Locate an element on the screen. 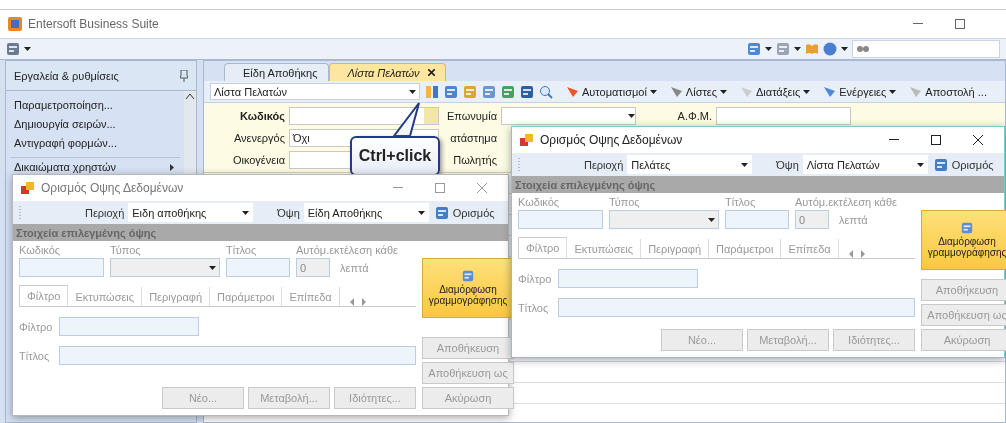 This screenshot has width=1006, height=423. search-field is located at coordinates (926, 49).